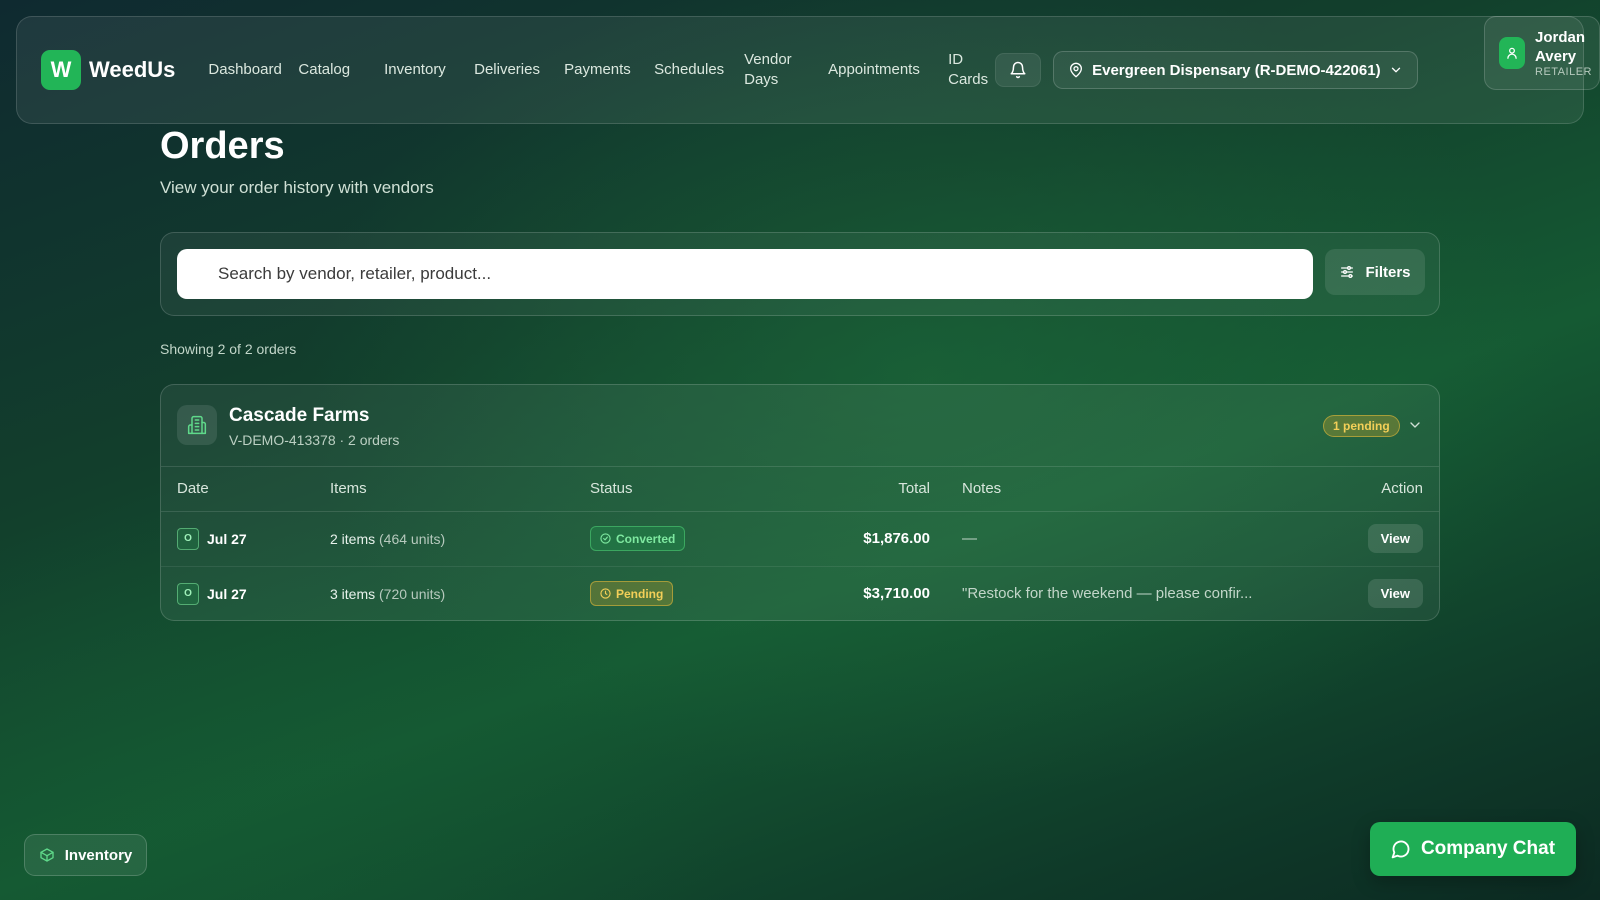  What do you see at coordinates (1560, 47) in the screenshot?
I see `user-name: Jordan Avery` at bounding box center [1560, 47].